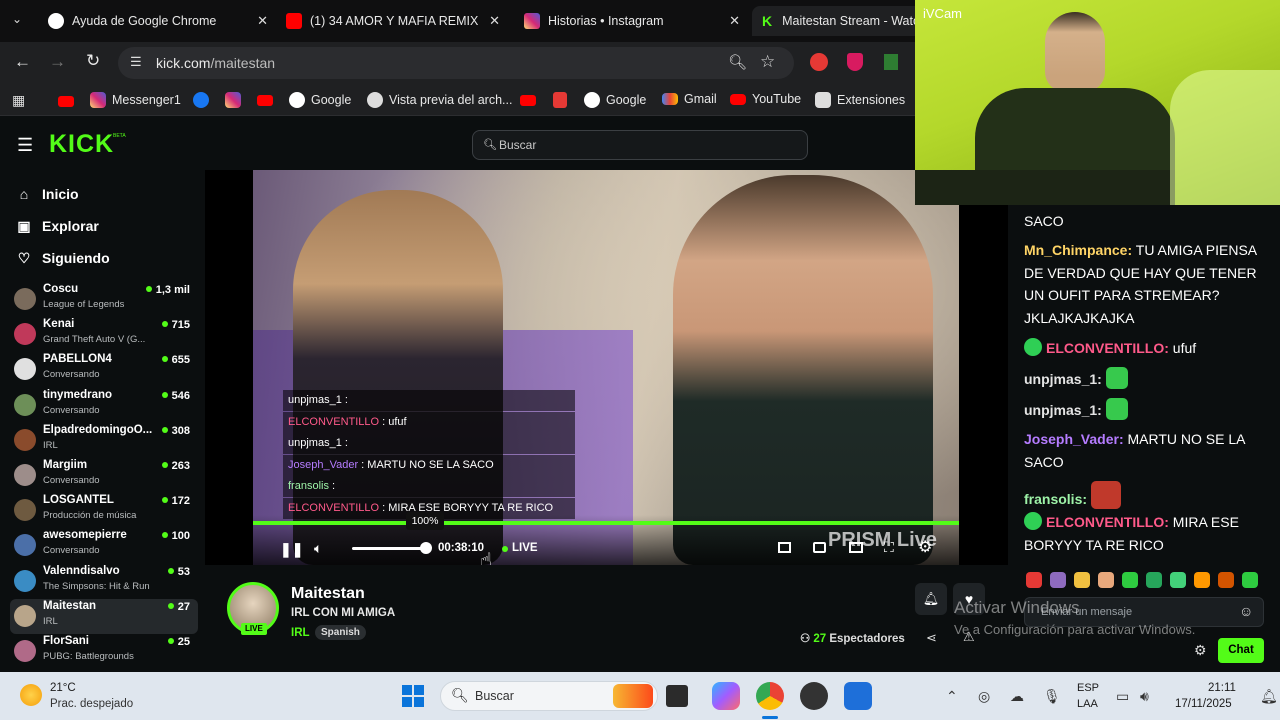 The height and width of the screenshot is (720, 1280). What do you see at coordinates (81, 144) in the screenshot?
I see `kick-logo: KICK` at bounding box center [81, 144].